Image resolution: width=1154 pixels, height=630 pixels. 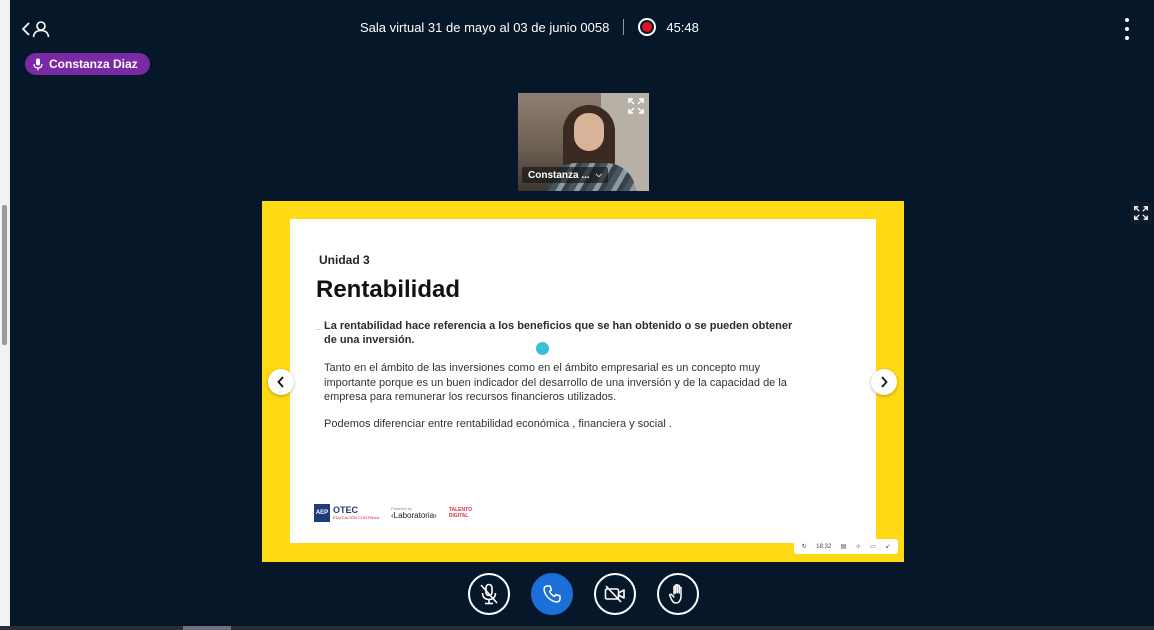 I want to click on refresh-icon: ↻, so click(x=804, y=546).